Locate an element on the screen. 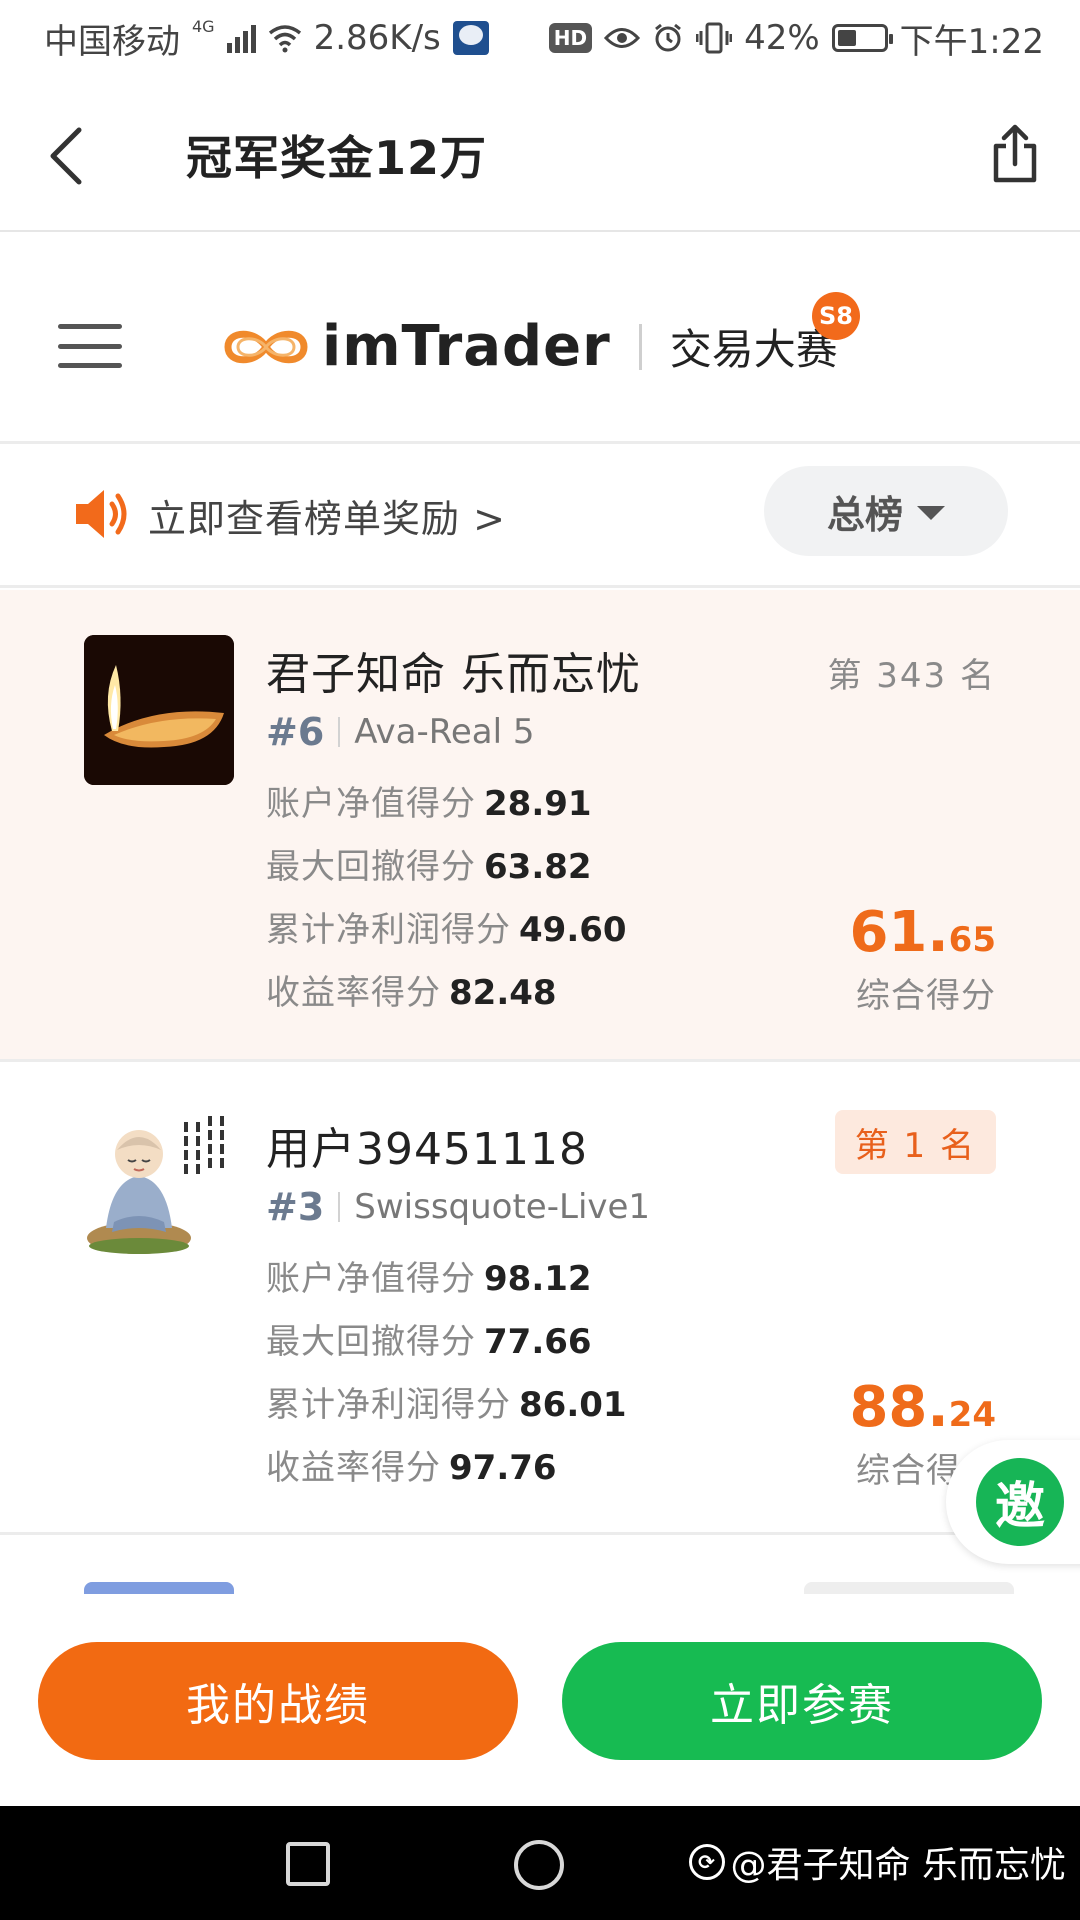 Image resolution: width=1080 pixels, height=1920 pixels. invite-button: 邀 is located at coordinates (1020, 1502).